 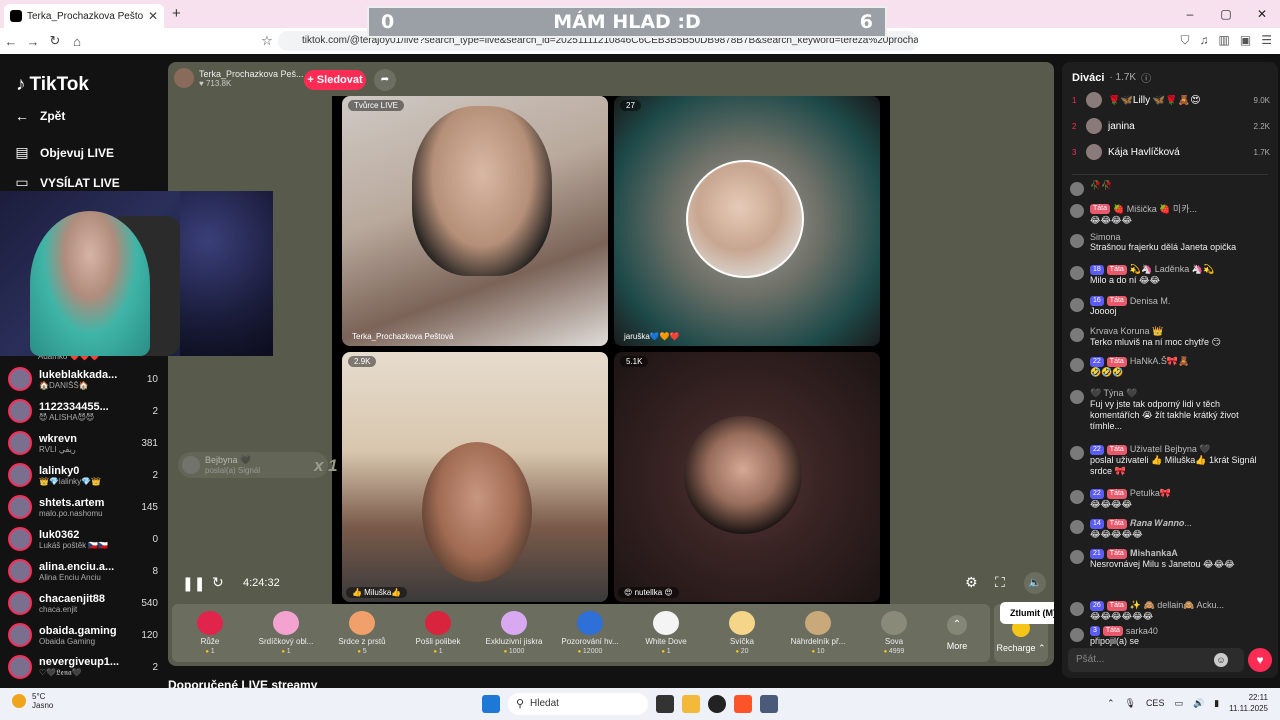 What do you see at coordinates (1190, 14) in the screenshot?
I see `minimize-icon: –` at bounding box center [1190, 14].